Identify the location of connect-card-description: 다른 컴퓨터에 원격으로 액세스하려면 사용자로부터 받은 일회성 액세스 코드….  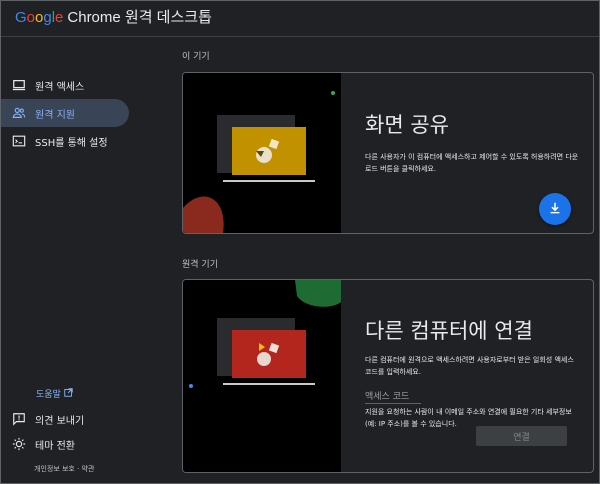
(469, 366).